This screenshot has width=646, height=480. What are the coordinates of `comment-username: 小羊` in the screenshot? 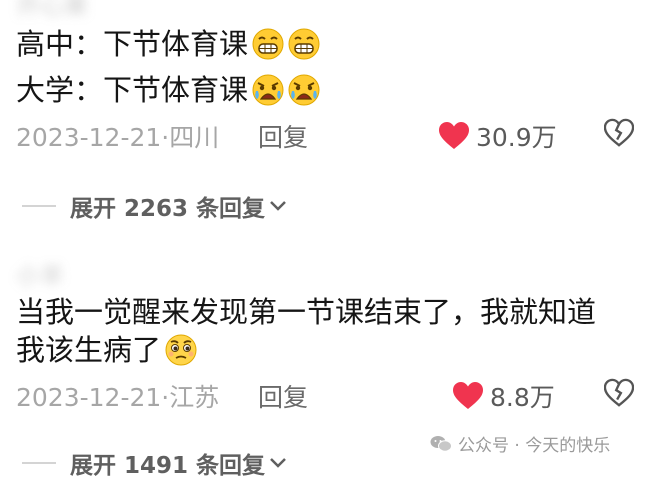 It's located at (40, 273).